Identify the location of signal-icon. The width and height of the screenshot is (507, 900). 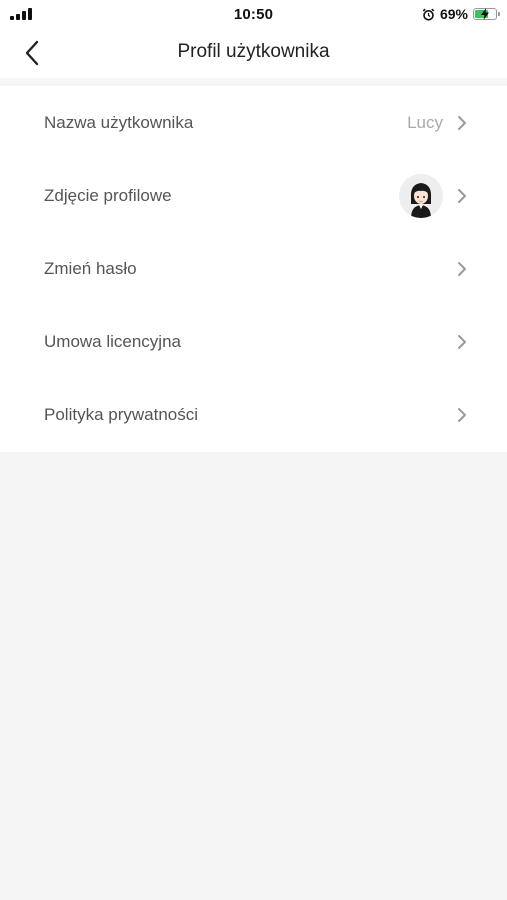
(30, 14).